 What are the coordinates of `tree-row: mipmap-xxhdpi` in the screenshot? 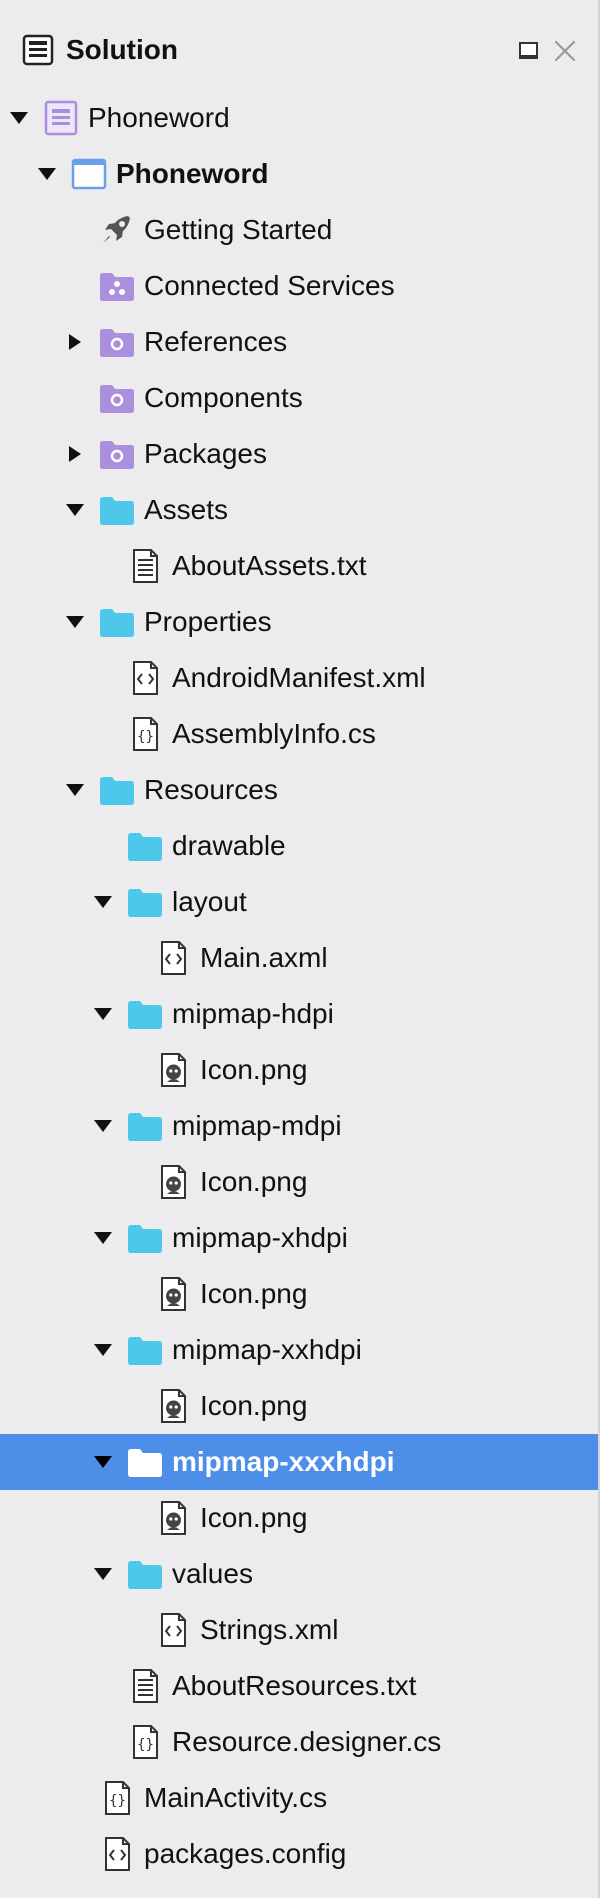 It's located at (299, 1350).